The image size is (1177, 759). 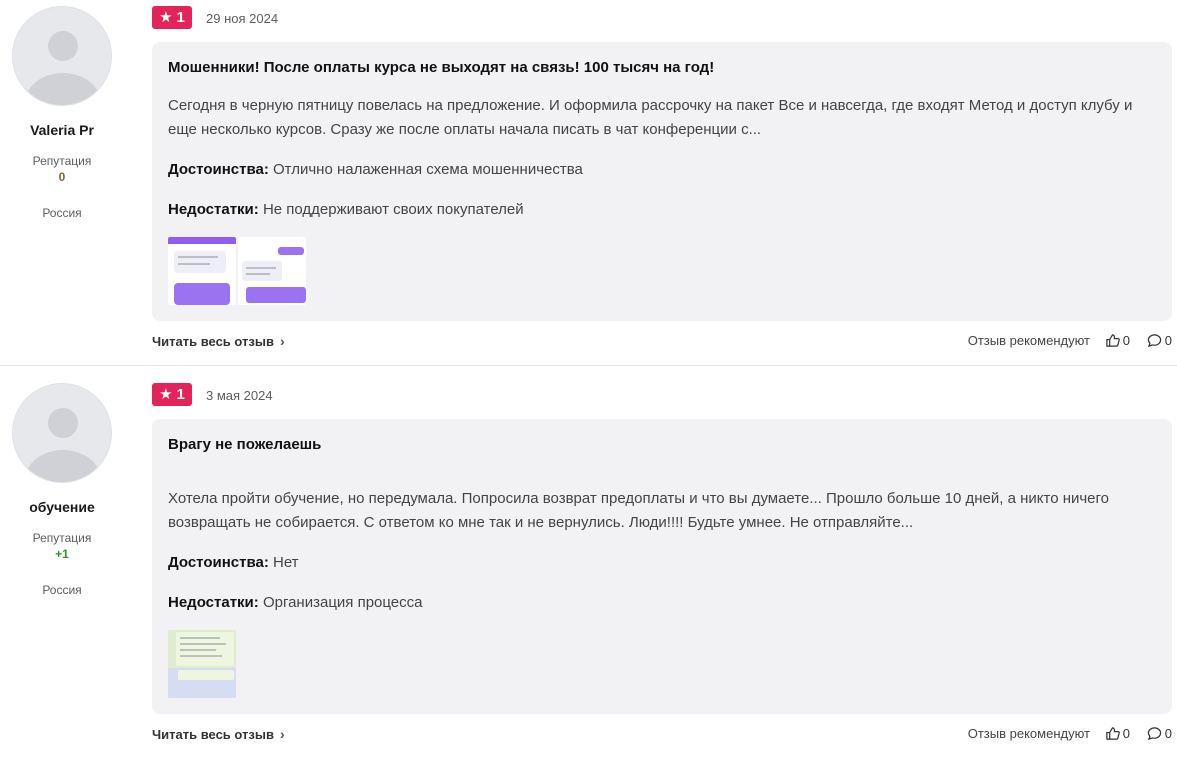 What do you see at coordinates (62, 177) in the screenshot?
I see `reputation-value: 0` at bounding box center [62, 177].